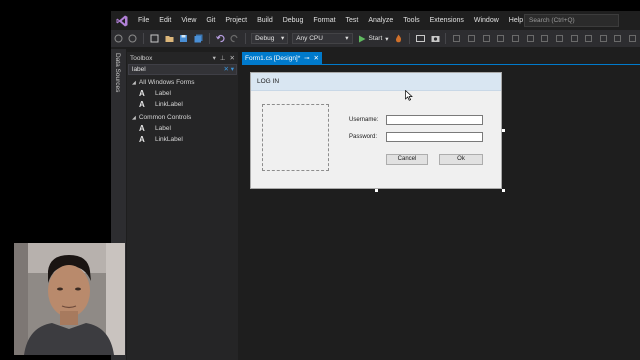 The width and height of the screenshot is (640, 360). I want to click on visual-studio-logo-icon, so click(122, 20).